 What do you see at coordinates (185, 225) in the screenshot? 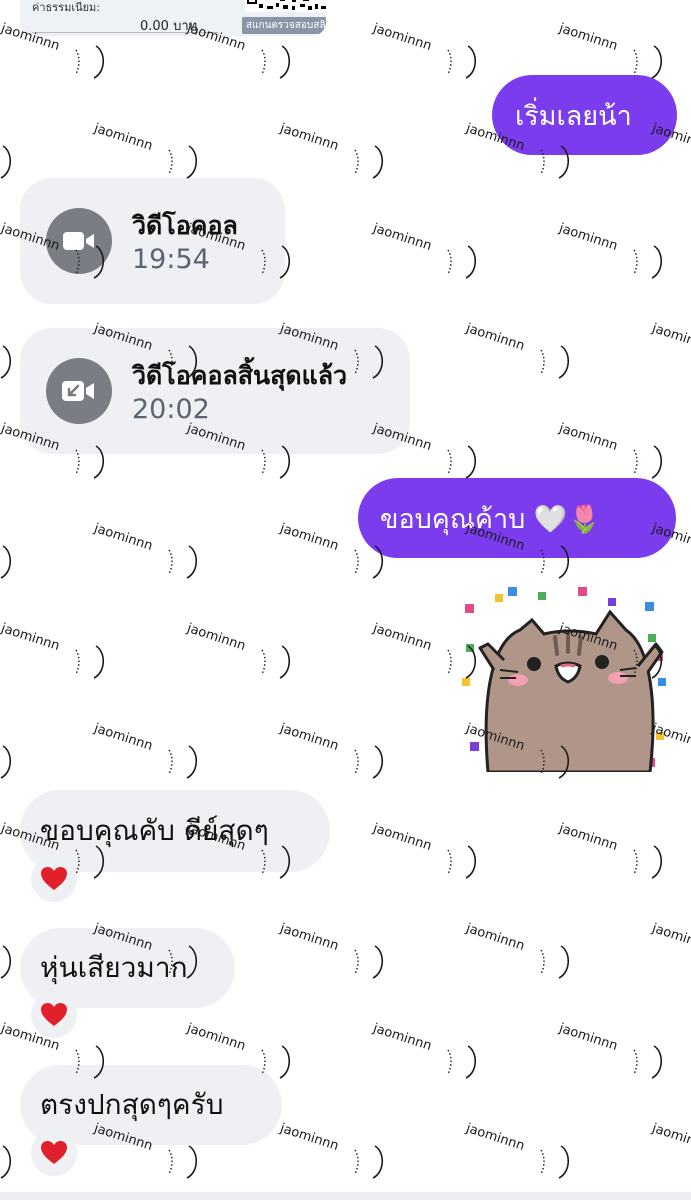
I see `call-title: วิดีโอคอล` at bounding box center [185, 225].